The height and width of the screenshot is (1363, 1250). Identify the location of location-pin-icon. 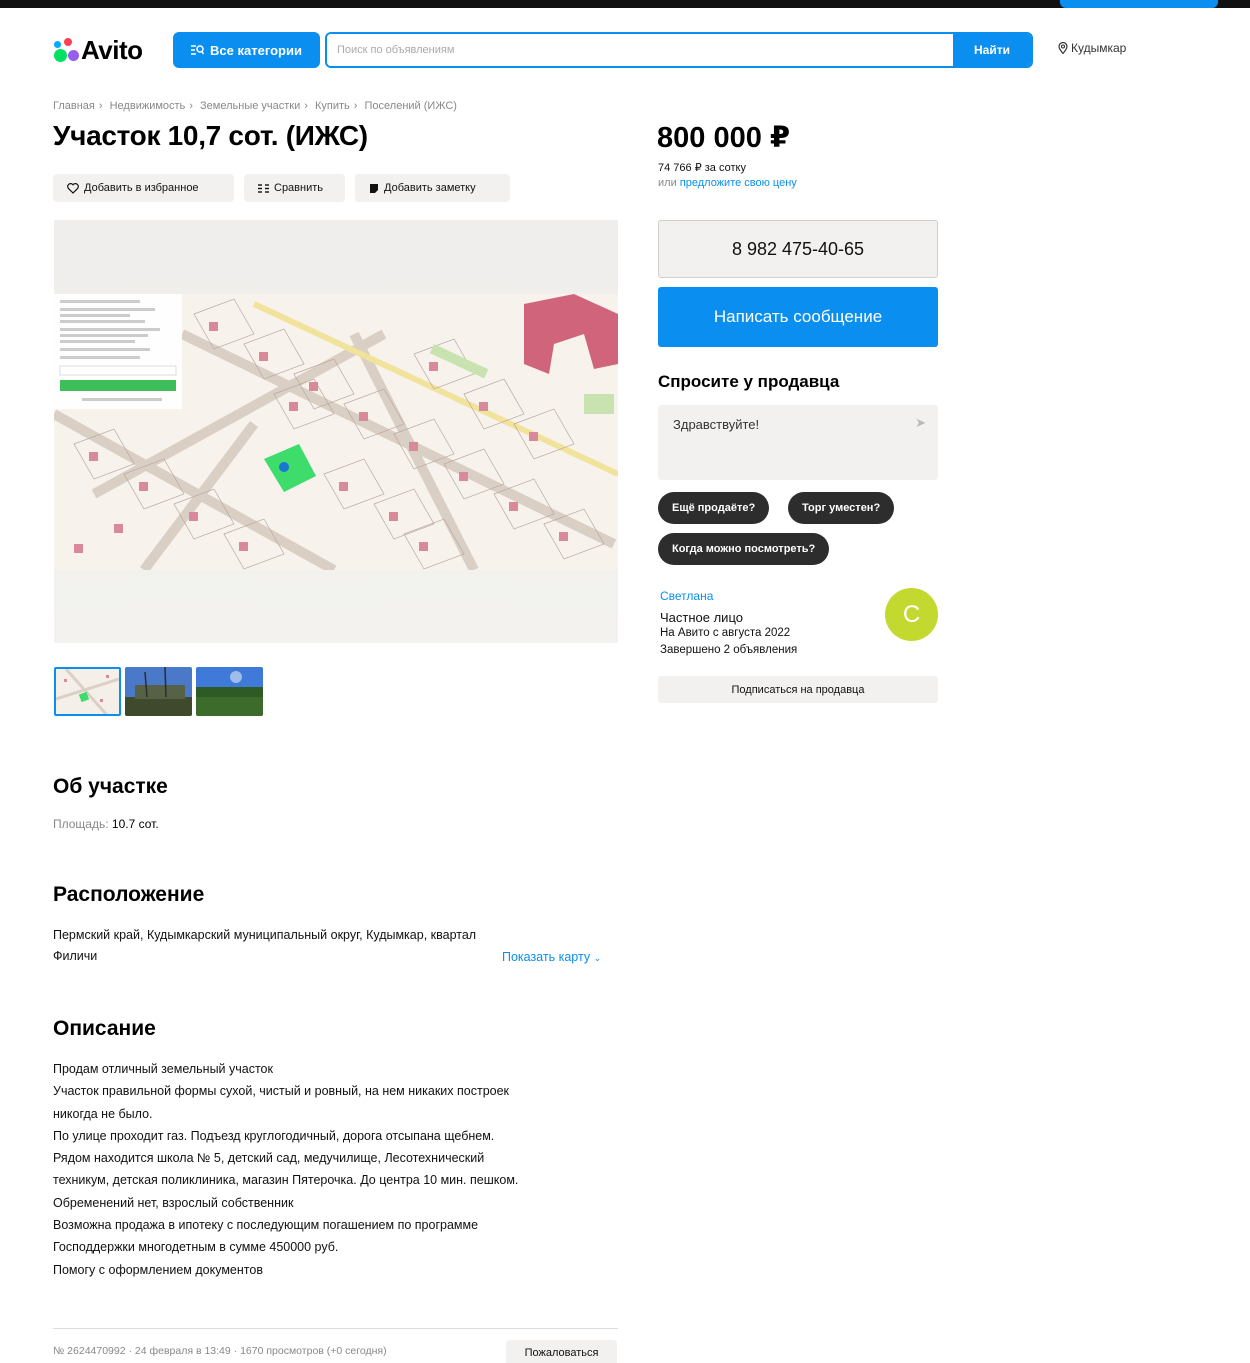
(1063, 48).